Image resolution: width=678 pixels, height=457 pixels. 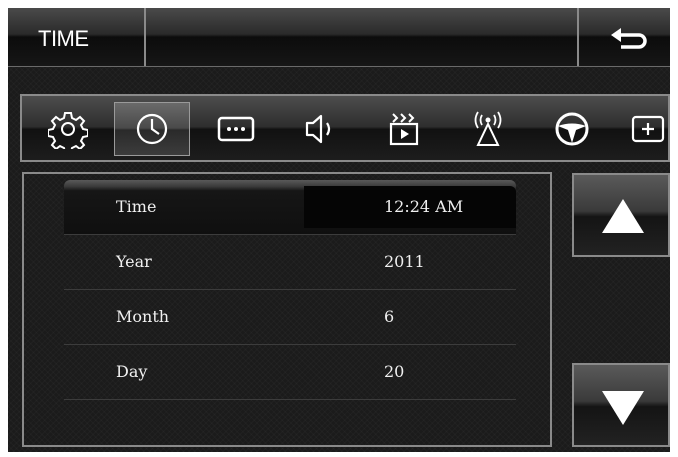 I want to click on media-icon, so click(x=404, y=129).